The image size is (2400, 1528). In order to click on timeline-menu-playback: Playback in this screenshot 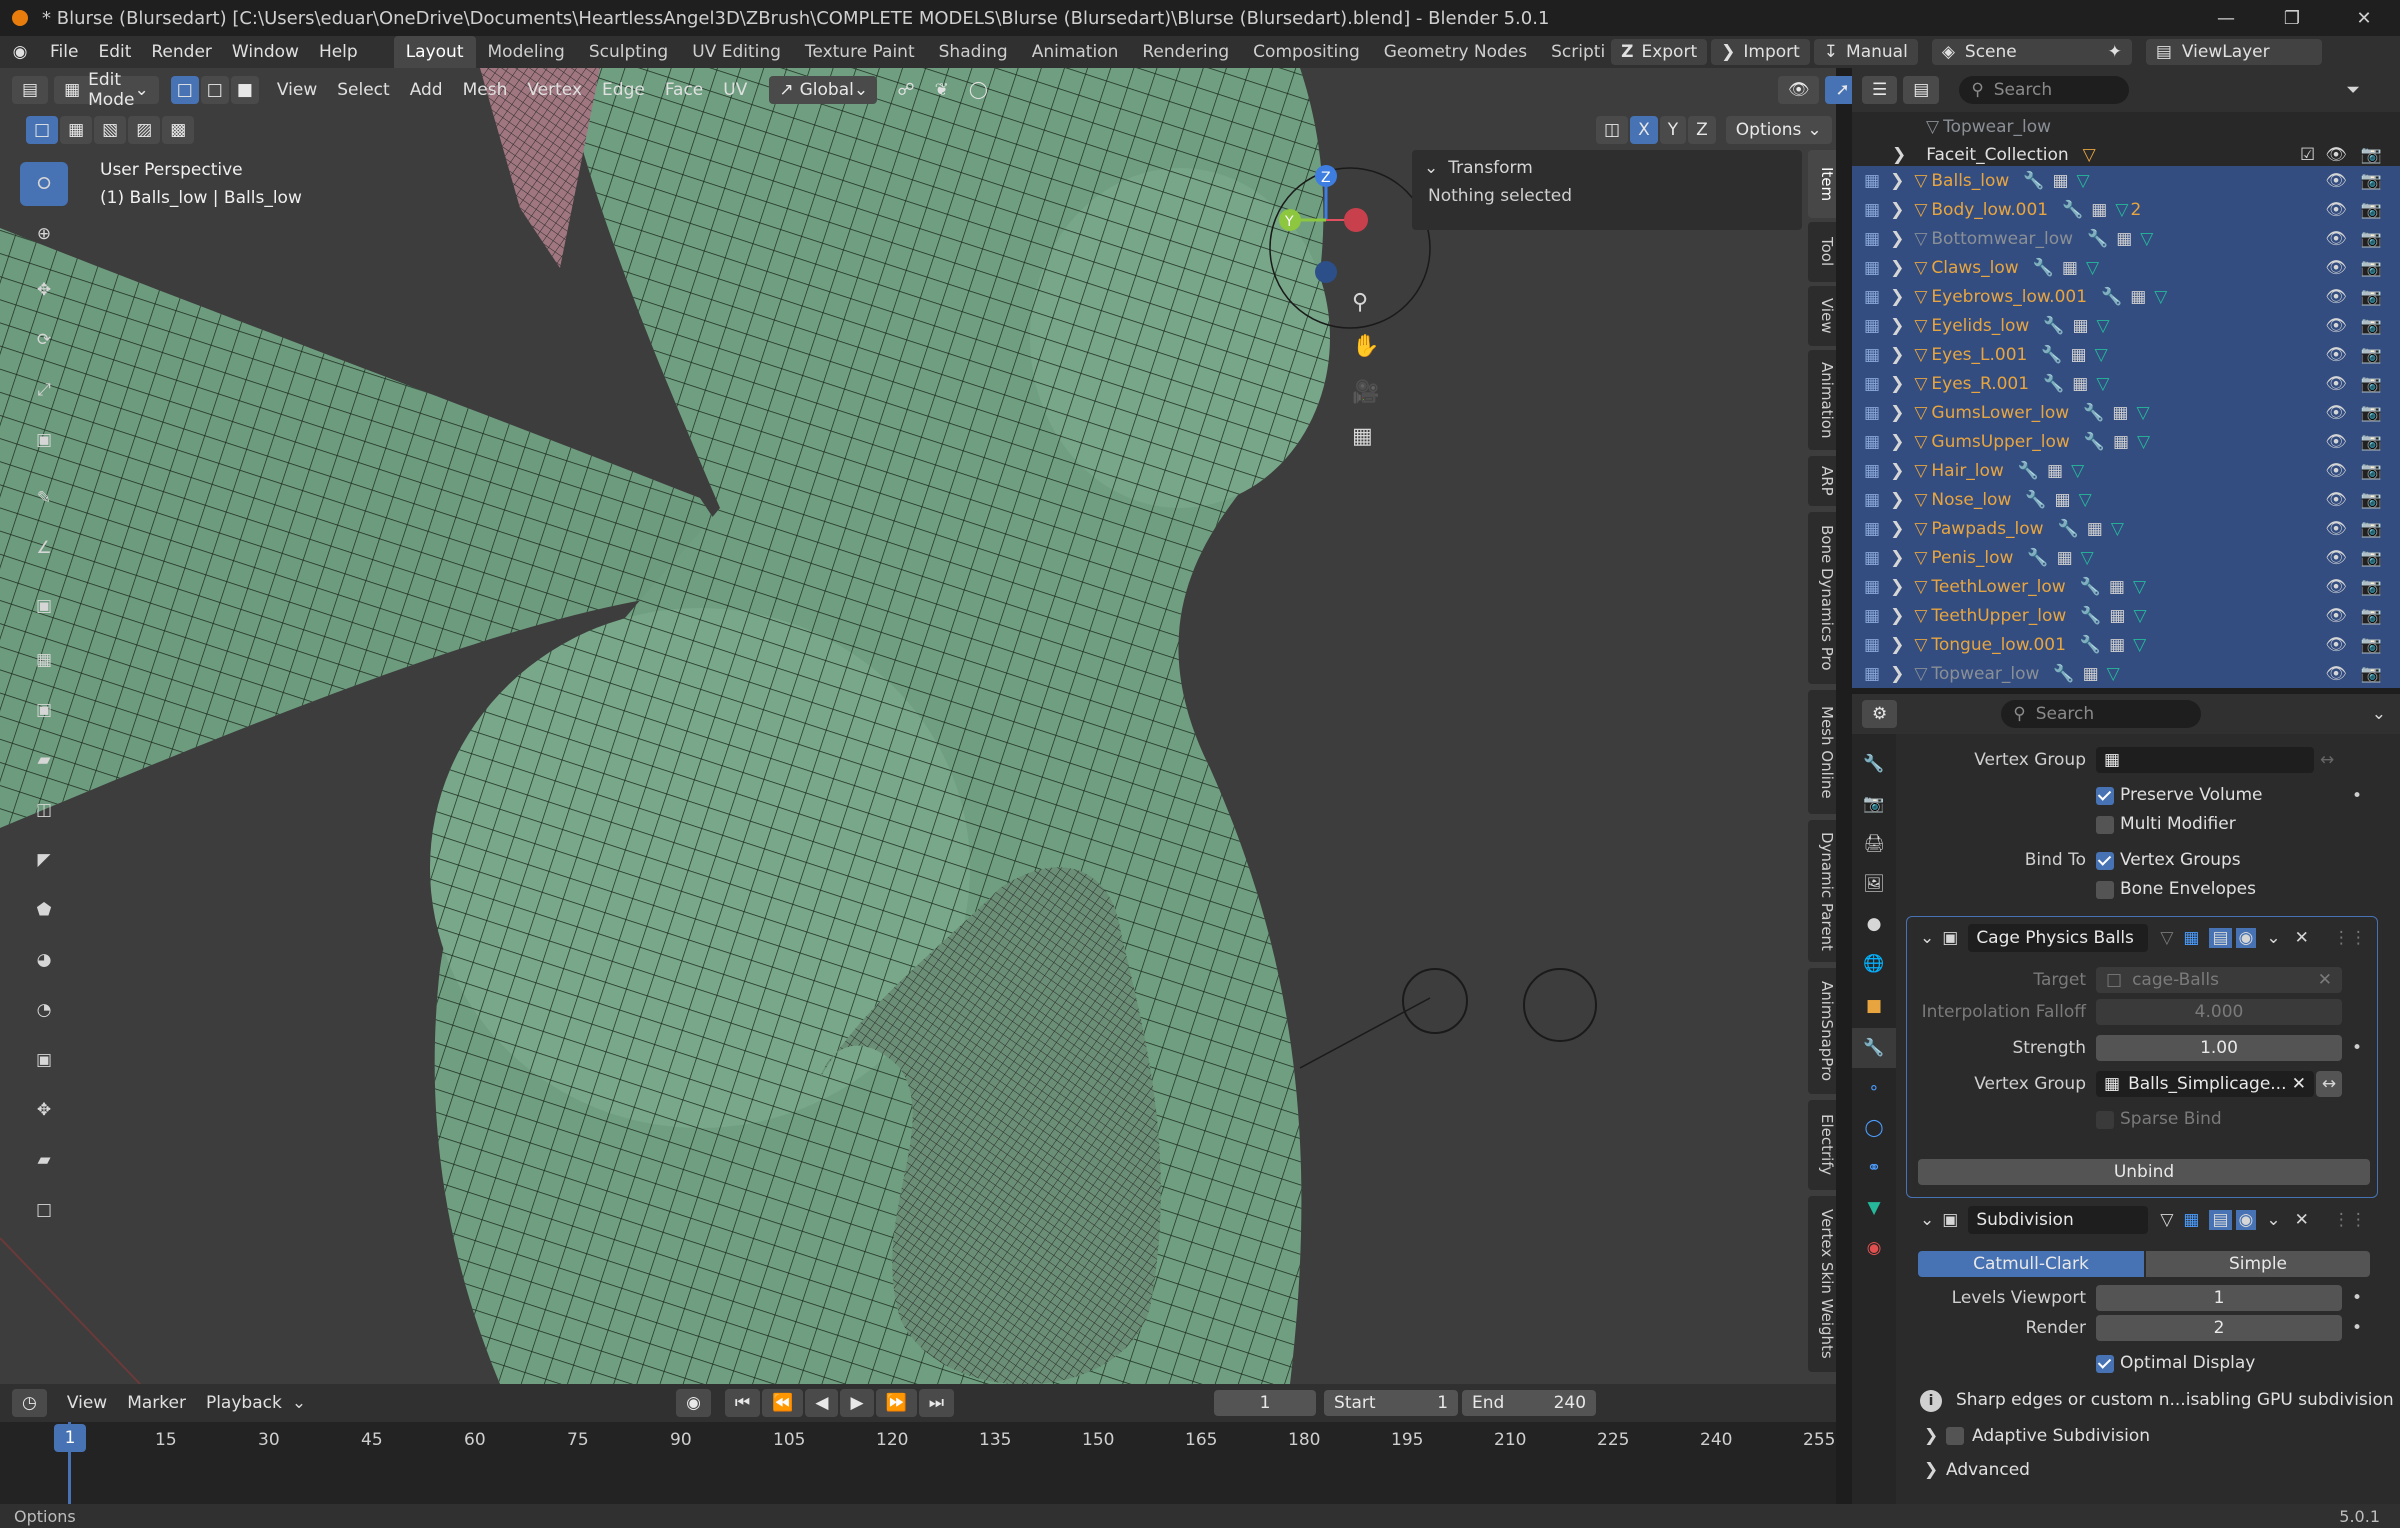, I will do `click(244, 1403)`.